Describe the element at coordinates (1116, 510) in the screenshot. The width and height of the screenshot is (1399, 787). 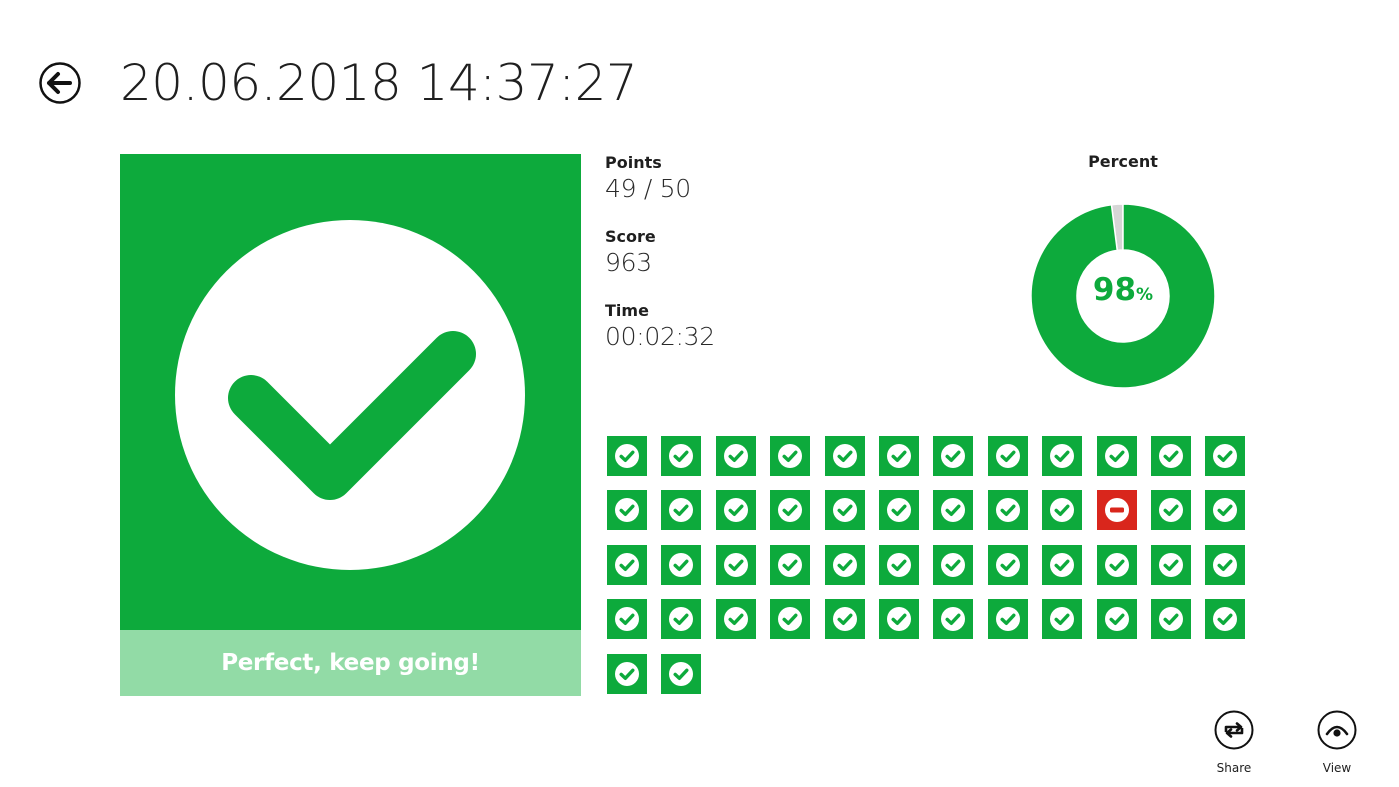
I see `answer-tile-wrong` at that location.